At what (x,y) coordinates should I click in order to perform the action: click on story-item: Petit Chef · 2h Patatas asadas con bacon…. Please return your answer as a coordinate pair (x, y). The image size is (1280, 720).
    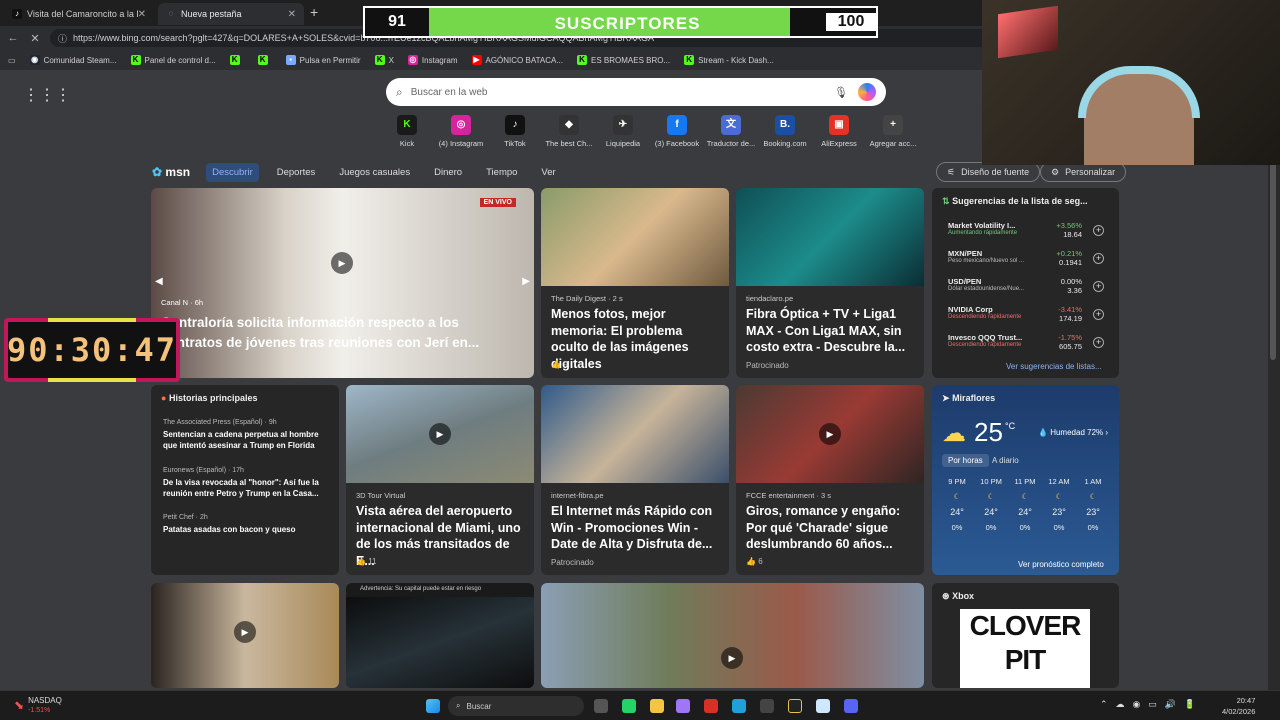
    Looking at the image, I should click on (248, 524).